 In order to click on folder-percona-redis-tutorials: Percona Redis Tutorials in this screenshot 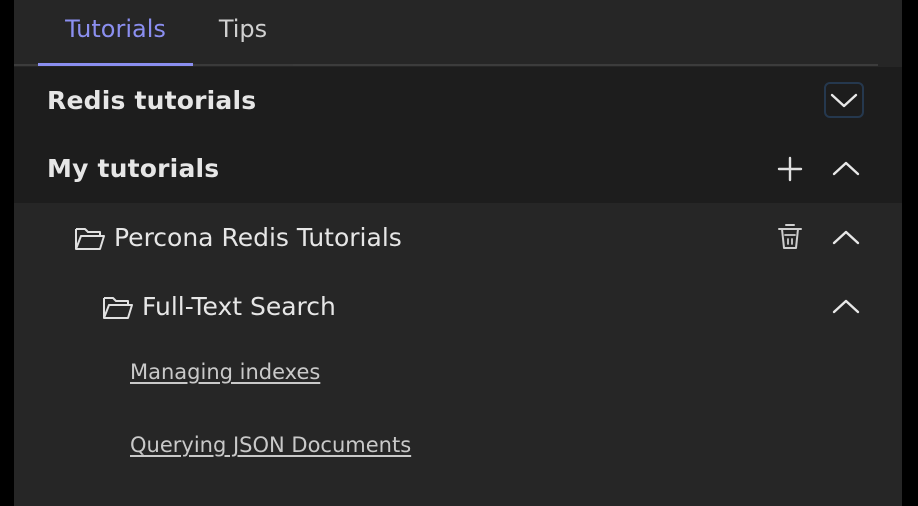, I will do `click(458, 238)`.